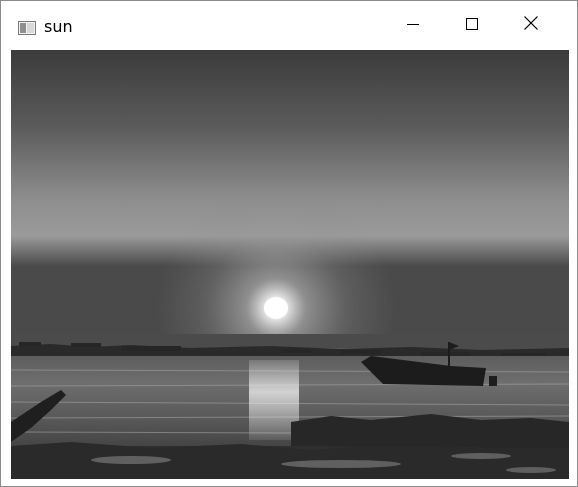 The image size is (578, 487). Describe the element at coordinates (430, 431) in the screenshot. I see `rock-flat` at that location.